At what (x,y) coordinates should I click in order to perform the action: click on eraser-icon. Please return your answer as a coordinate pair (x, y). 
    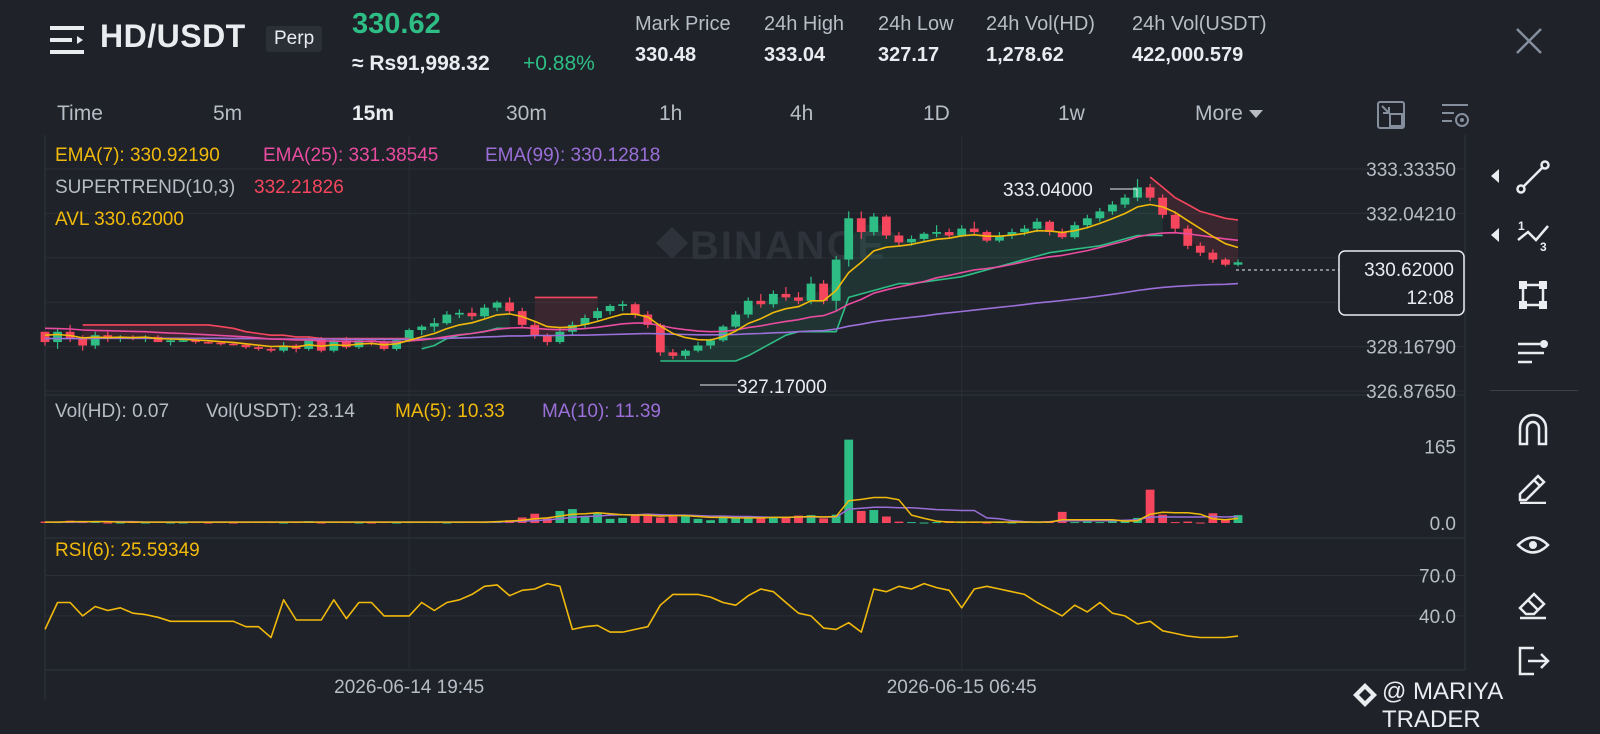
    Looking at the image, I should click on (1533, 603).